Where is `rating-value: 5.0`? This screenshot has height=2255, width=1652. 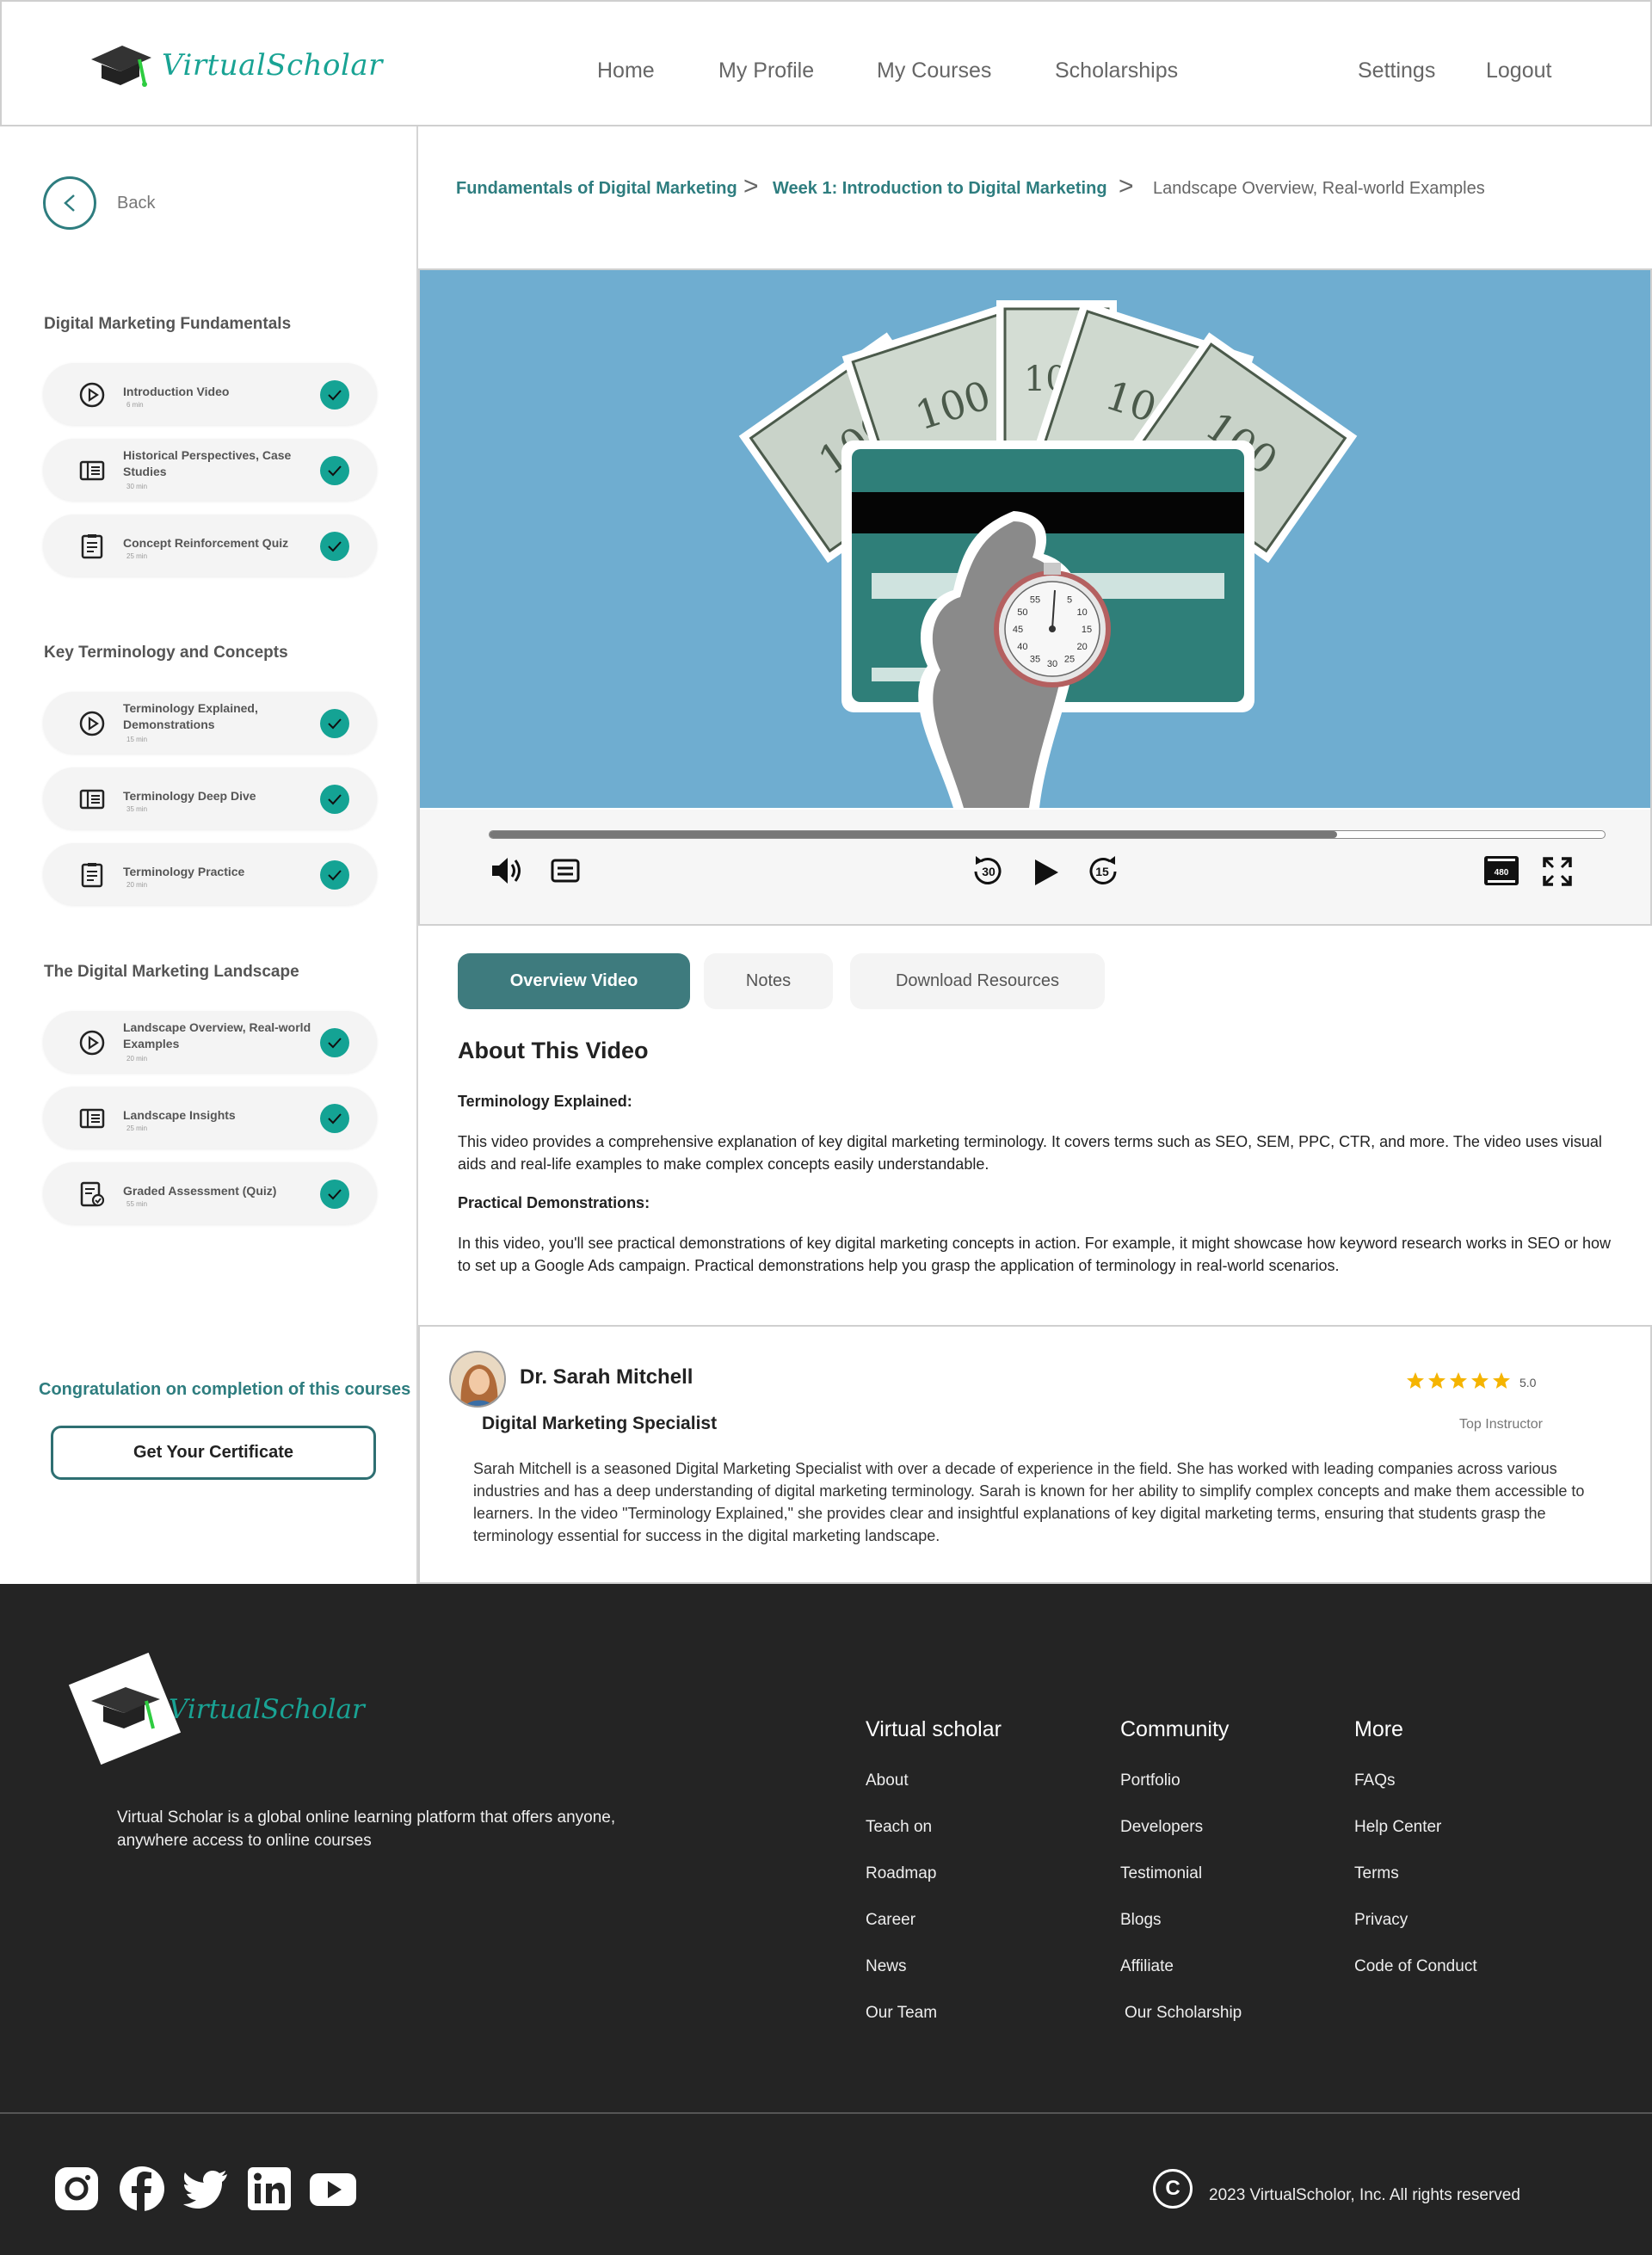 rating-value: 5.0 is located at coordinates (1528, 1382).